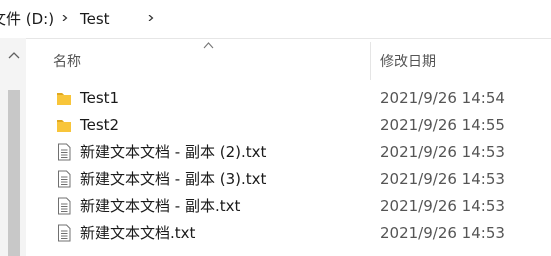 This screenshot has width=551, height=256. What do you see at coordinates (67, 61) in the screenshot?
I see `column-header-name: 名称` at bounding box center [67, 61].